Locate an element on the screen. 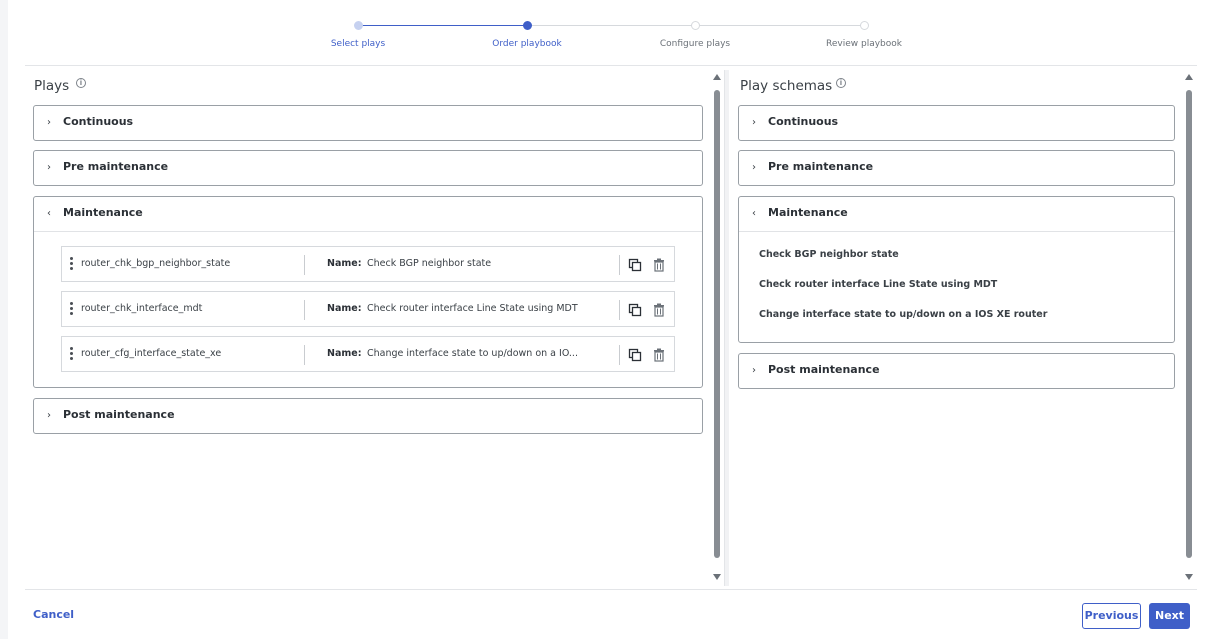 This screenshot has width=1205, height=639. plays-section-pre-maintenance: › Pre maintenance is located at coordinates (368, 168).